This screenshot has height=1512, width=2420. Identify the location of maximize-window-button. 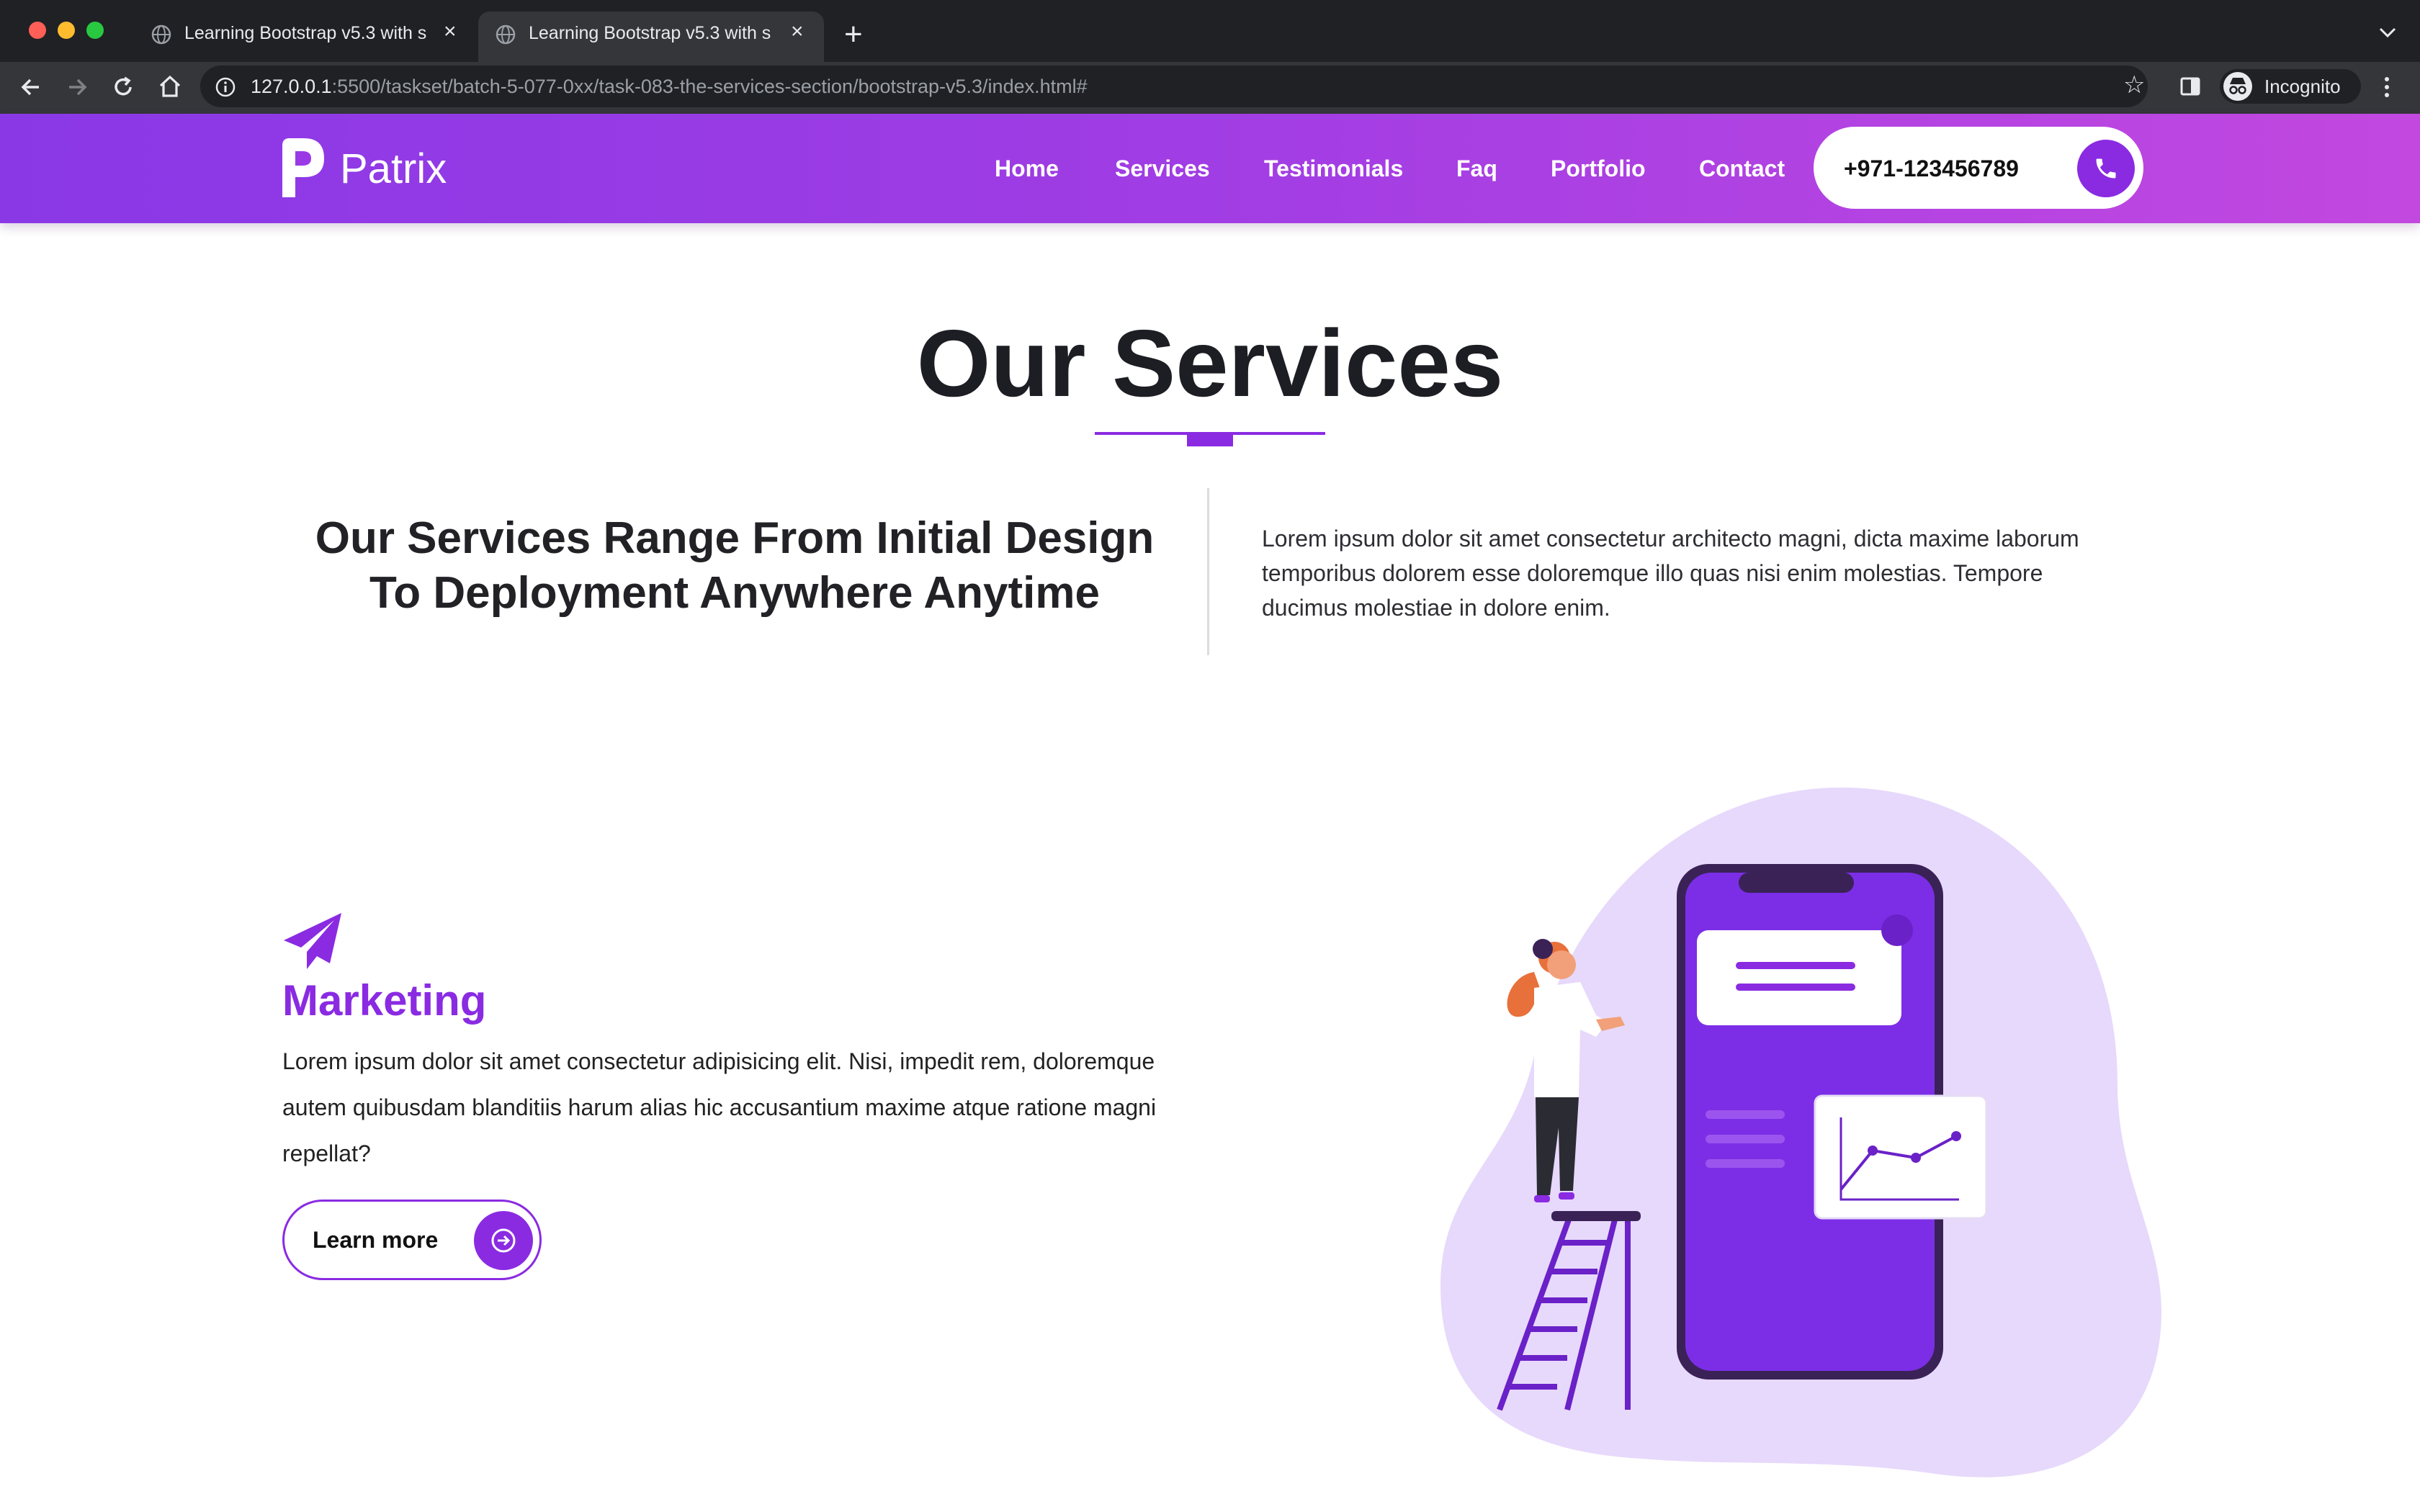
(95, 30).